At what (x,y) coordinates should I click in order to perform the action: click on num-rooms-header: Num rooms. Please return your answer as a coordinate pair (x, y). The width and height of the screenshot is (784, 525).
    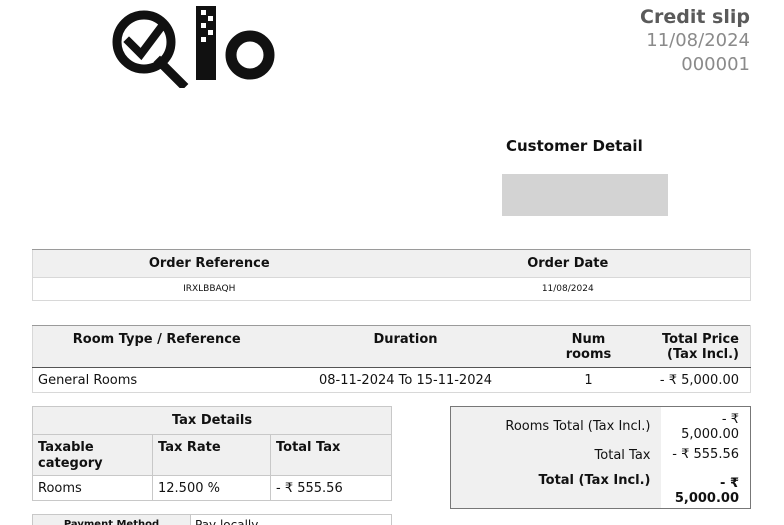
    Looking at the image, I should click on (588, 346).